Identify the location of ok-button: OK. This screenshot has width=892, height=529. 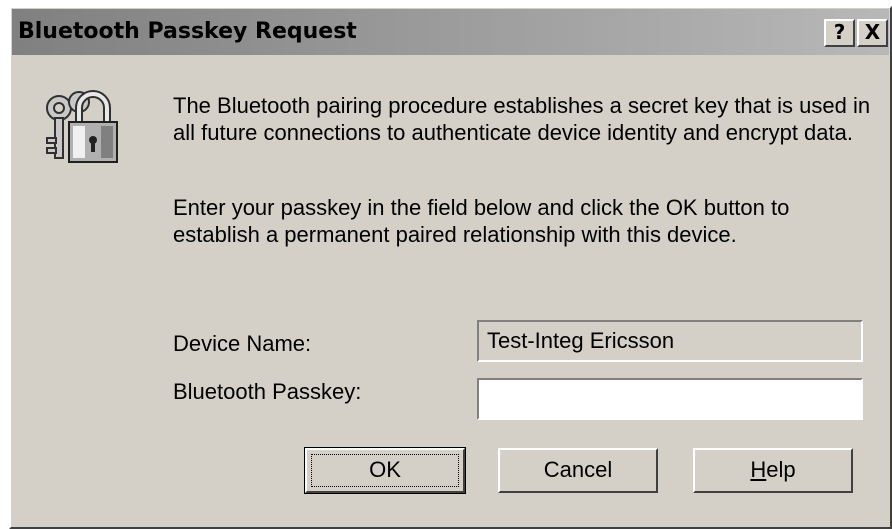
(385, 470).